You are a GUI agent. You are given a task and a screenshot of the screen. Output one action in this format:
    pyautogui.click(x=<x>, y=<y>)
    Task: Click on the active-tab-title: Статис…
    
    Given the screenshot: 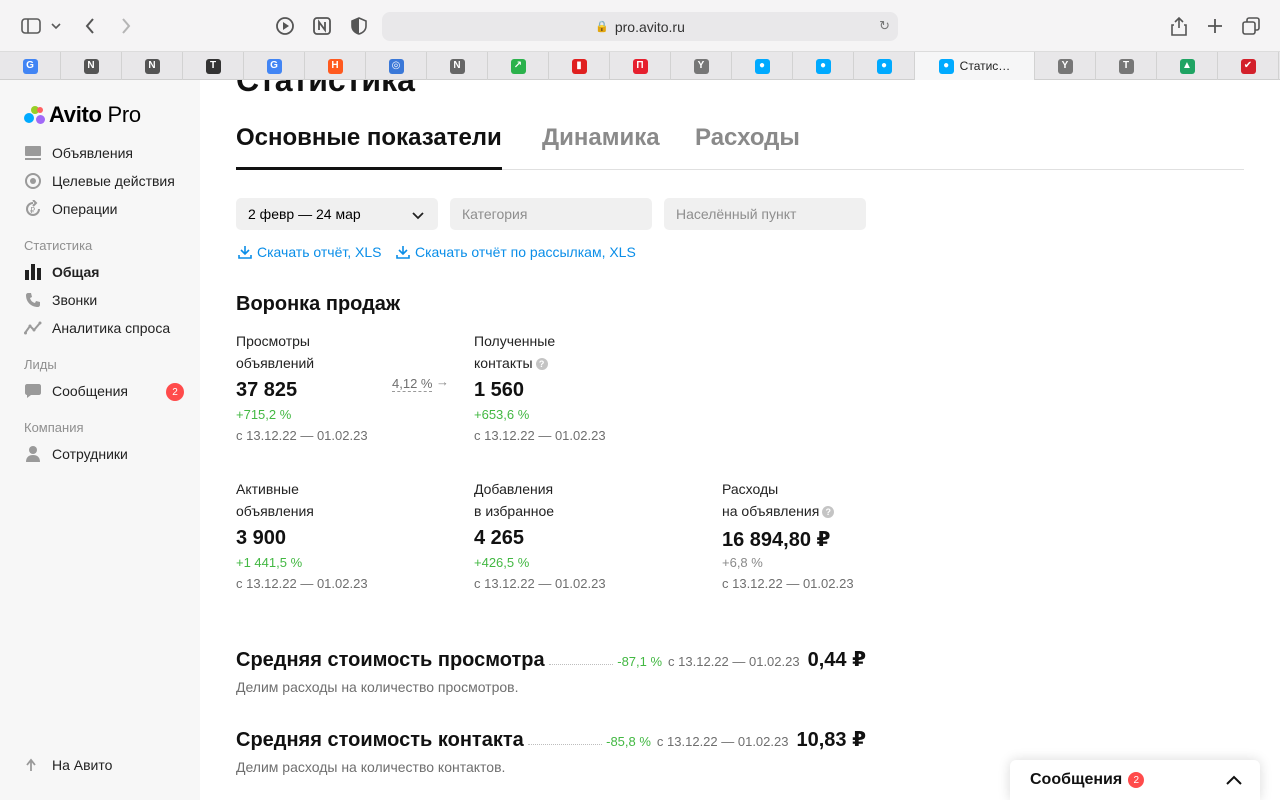 What is the action you would take?
    pyautogui.click(x=985, y=66)
    